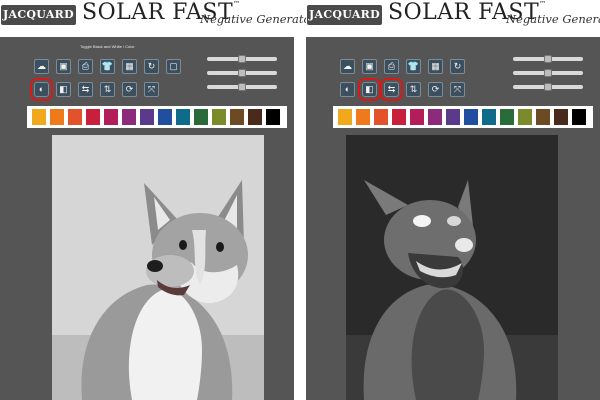  I want to click on toolbar-tooltip: Toggle Black and White / Color, so click(107, 46).